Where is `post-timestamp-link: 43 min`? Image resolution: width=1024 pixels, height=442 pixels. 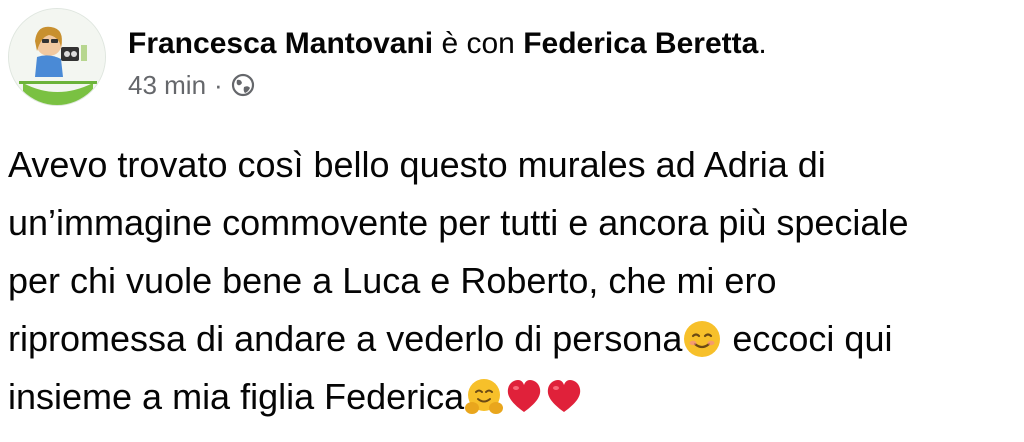 post-timestamp-link: 43 min is located at coordinates (167, 85).